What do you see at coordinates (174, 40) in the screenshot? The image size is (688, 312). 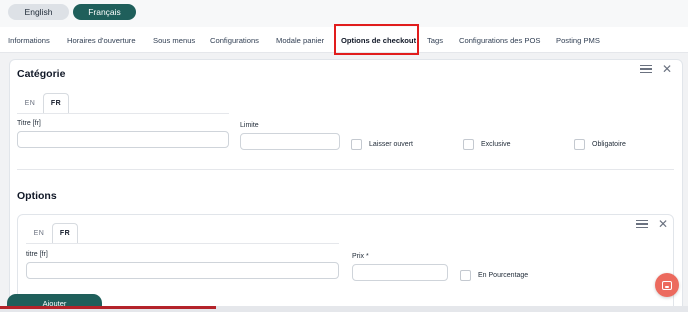 I see `tab-sub-menus: Sous menus` at bounding box center [174, 40].